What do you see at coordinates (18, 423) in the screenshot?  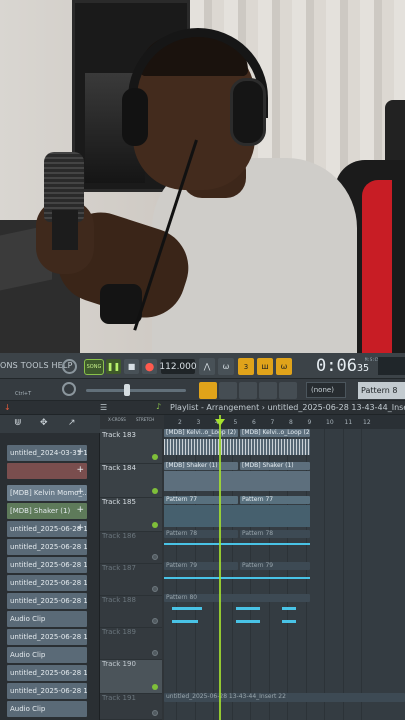 I see `magnet-icon: ⋓` at bounding box center [18, 423].